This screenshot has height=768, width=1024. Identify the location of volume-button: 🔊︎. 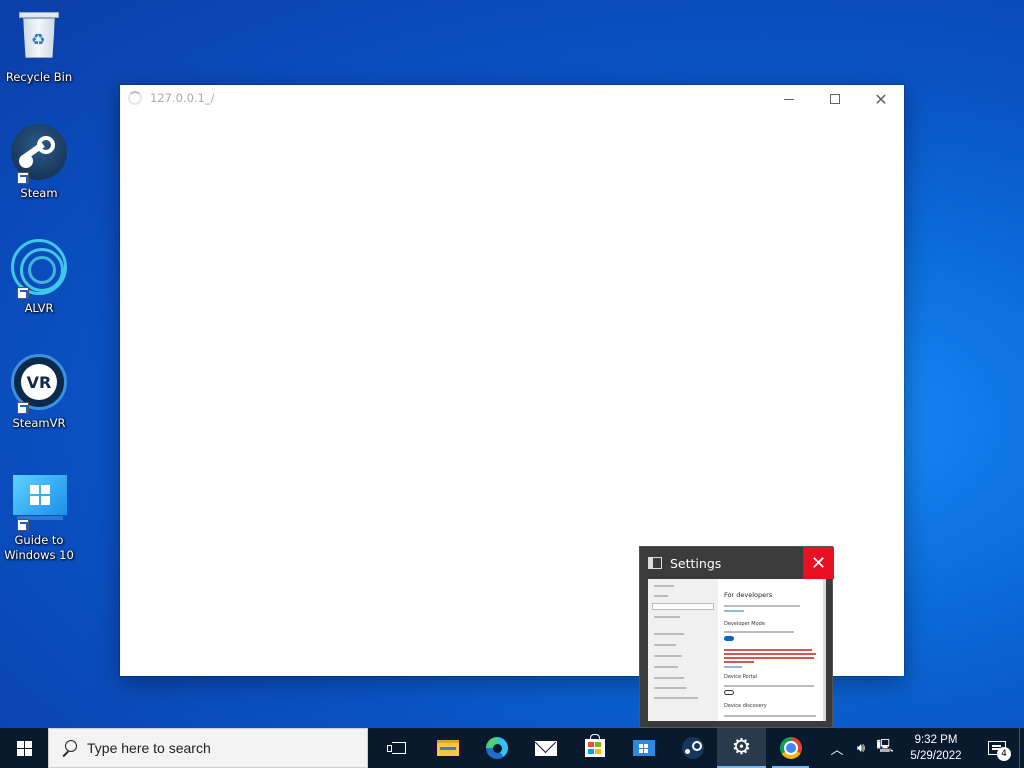
(861, 748).